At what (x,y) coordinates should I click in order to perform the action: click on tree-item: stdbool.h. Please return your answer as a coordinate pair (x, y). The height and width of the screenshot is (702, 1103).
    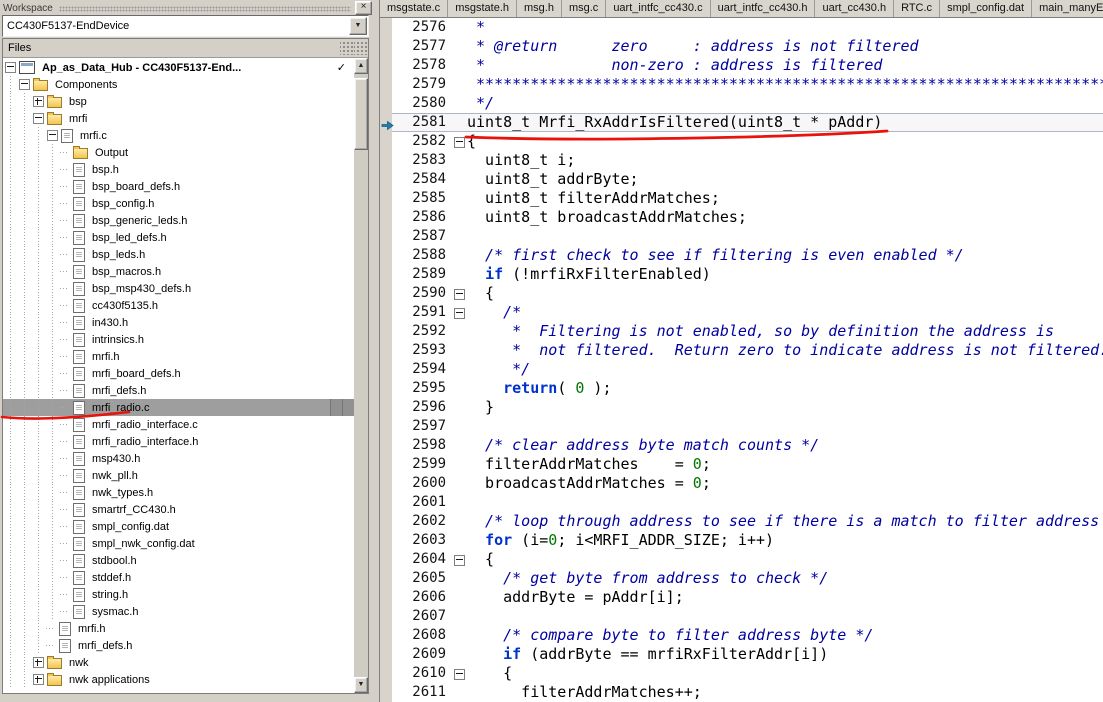
    Looking at the image, I should click on (178, 560).